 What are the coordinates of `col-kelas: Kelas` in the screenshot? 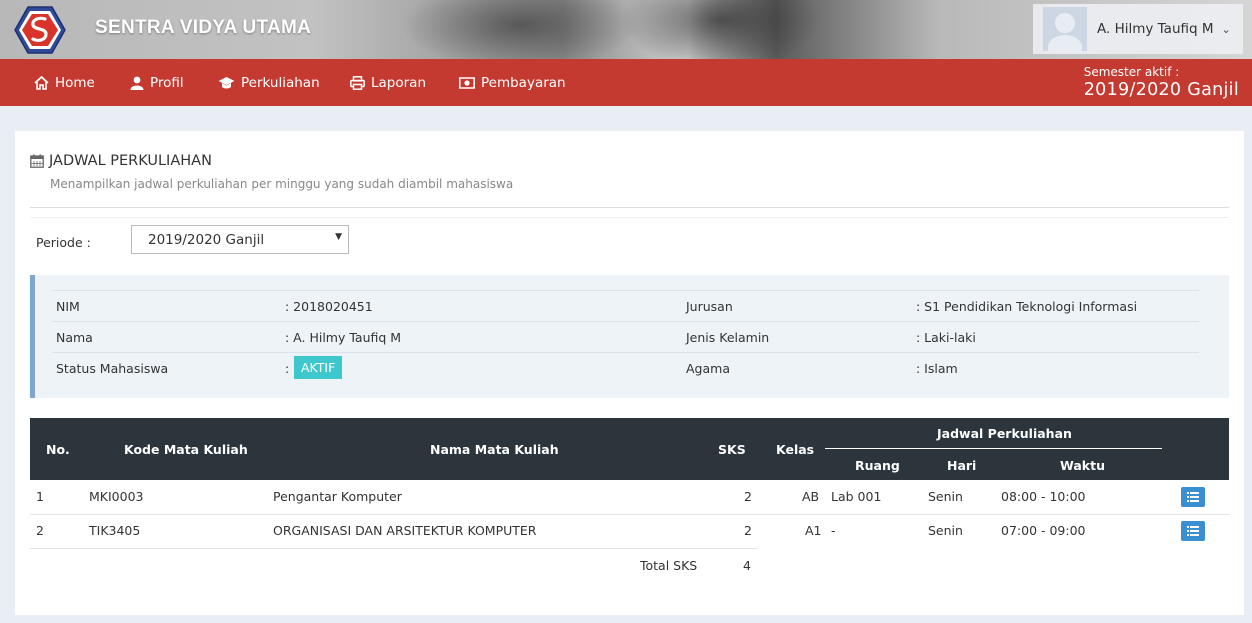 It's located at (795, 449).